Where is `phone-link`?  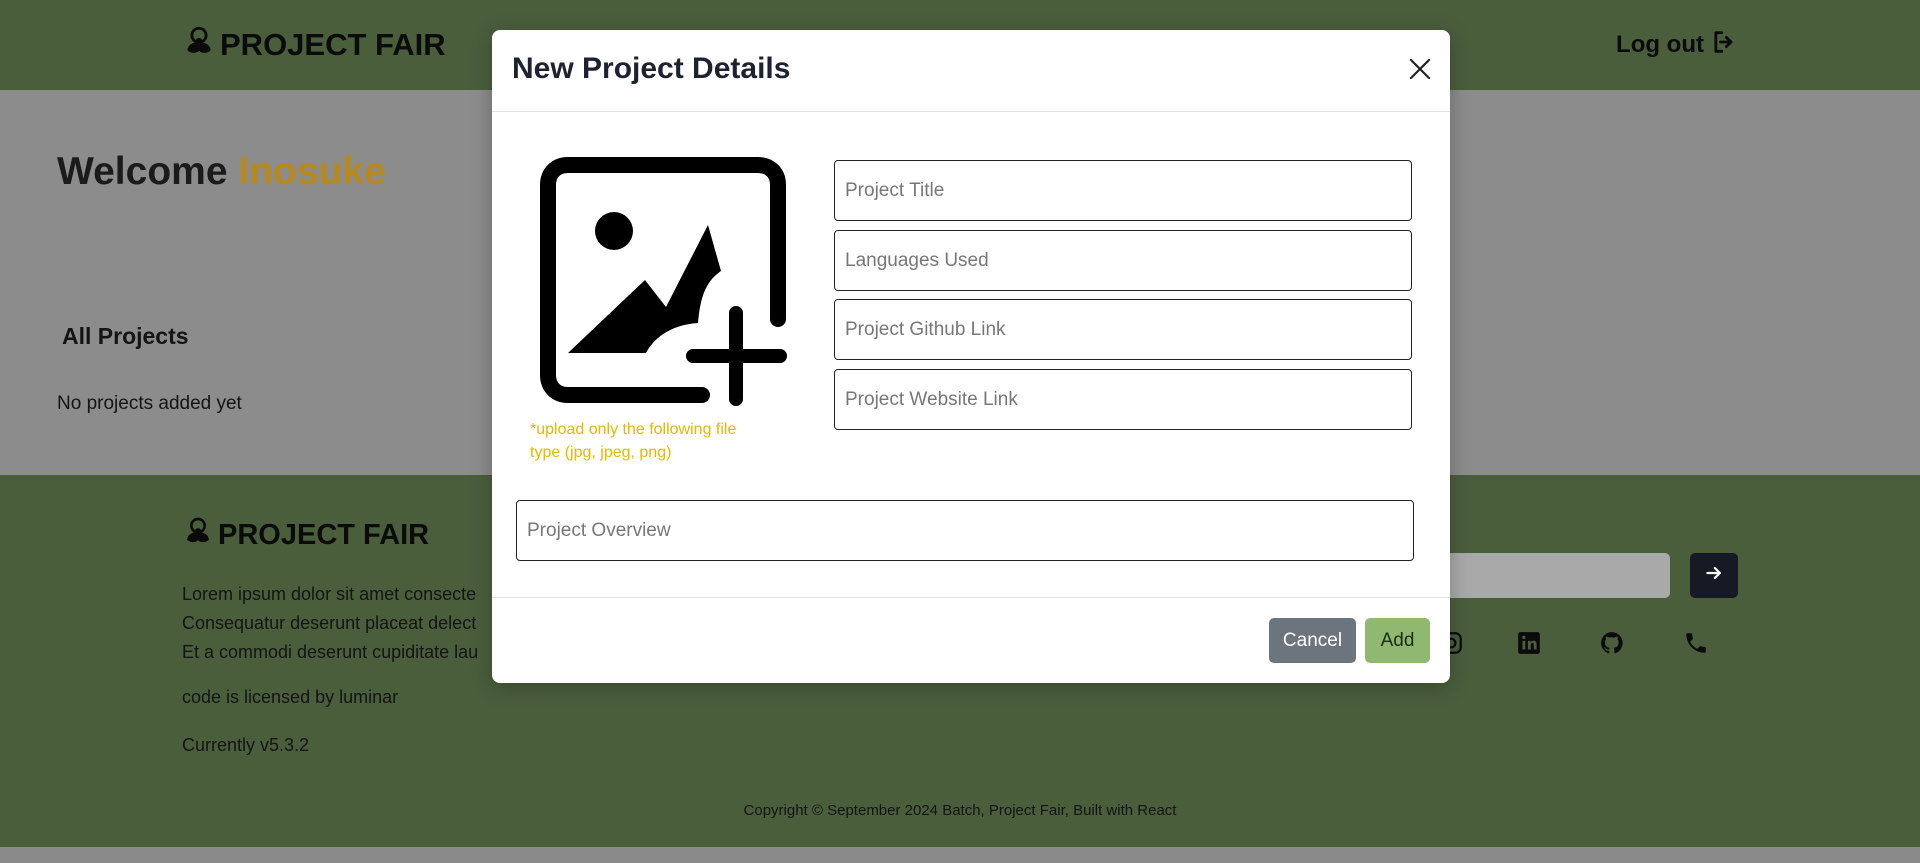
phone-link is located at coordinates (1696, 645).